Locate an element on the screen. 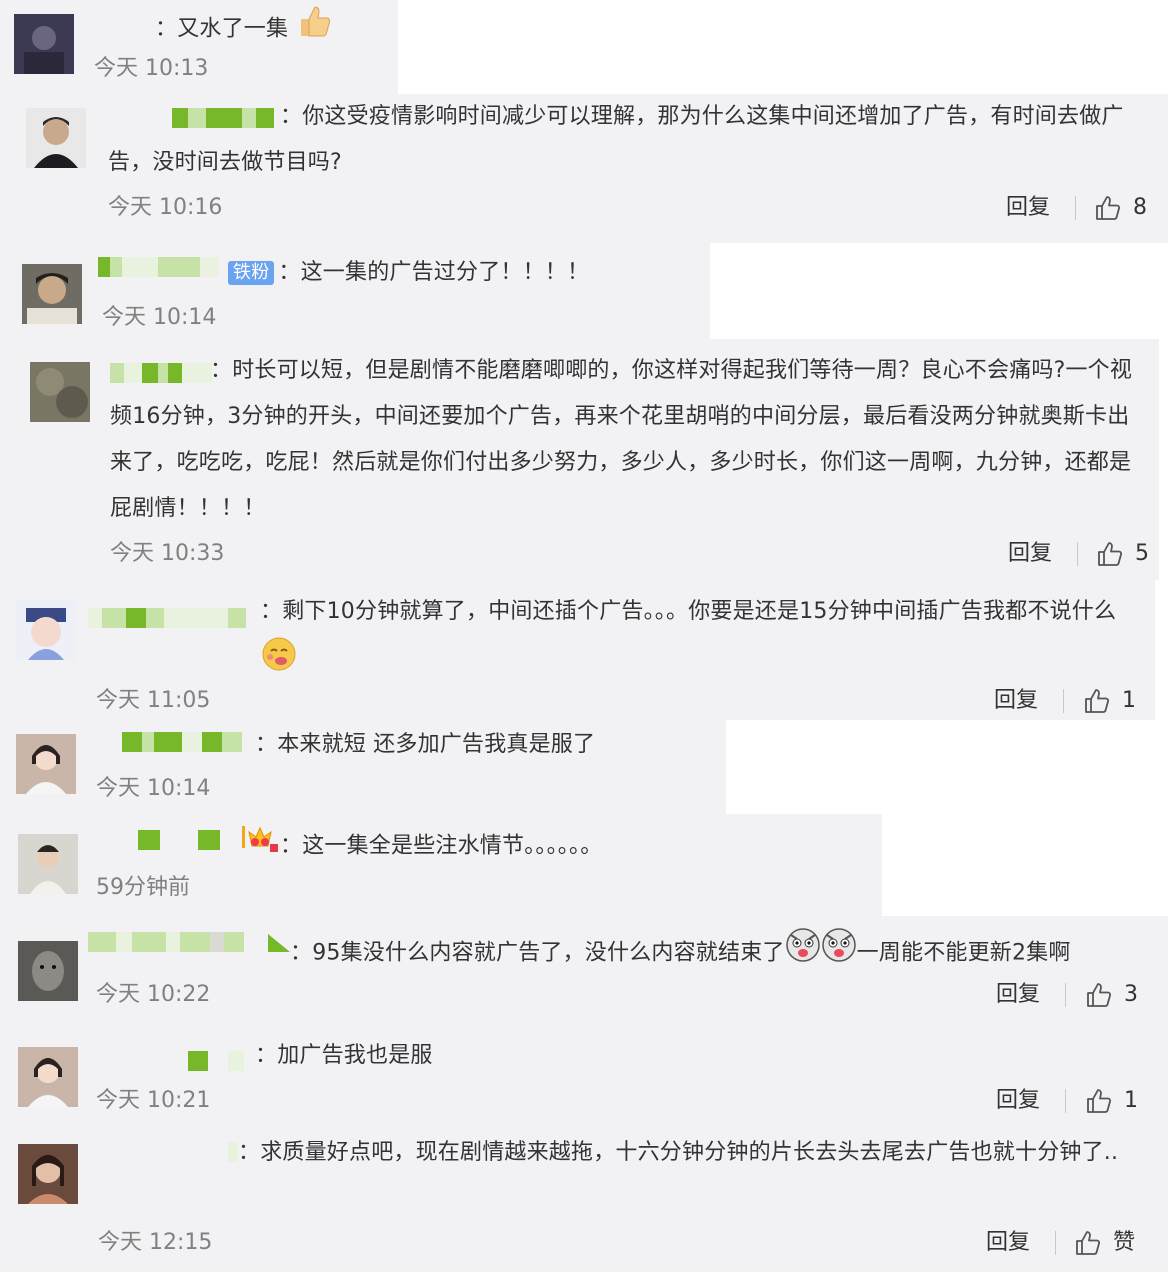 Image resolution: width=1168 pixels, height=1272 pixels. name-colon: ： is located at coordinates (166, 29).